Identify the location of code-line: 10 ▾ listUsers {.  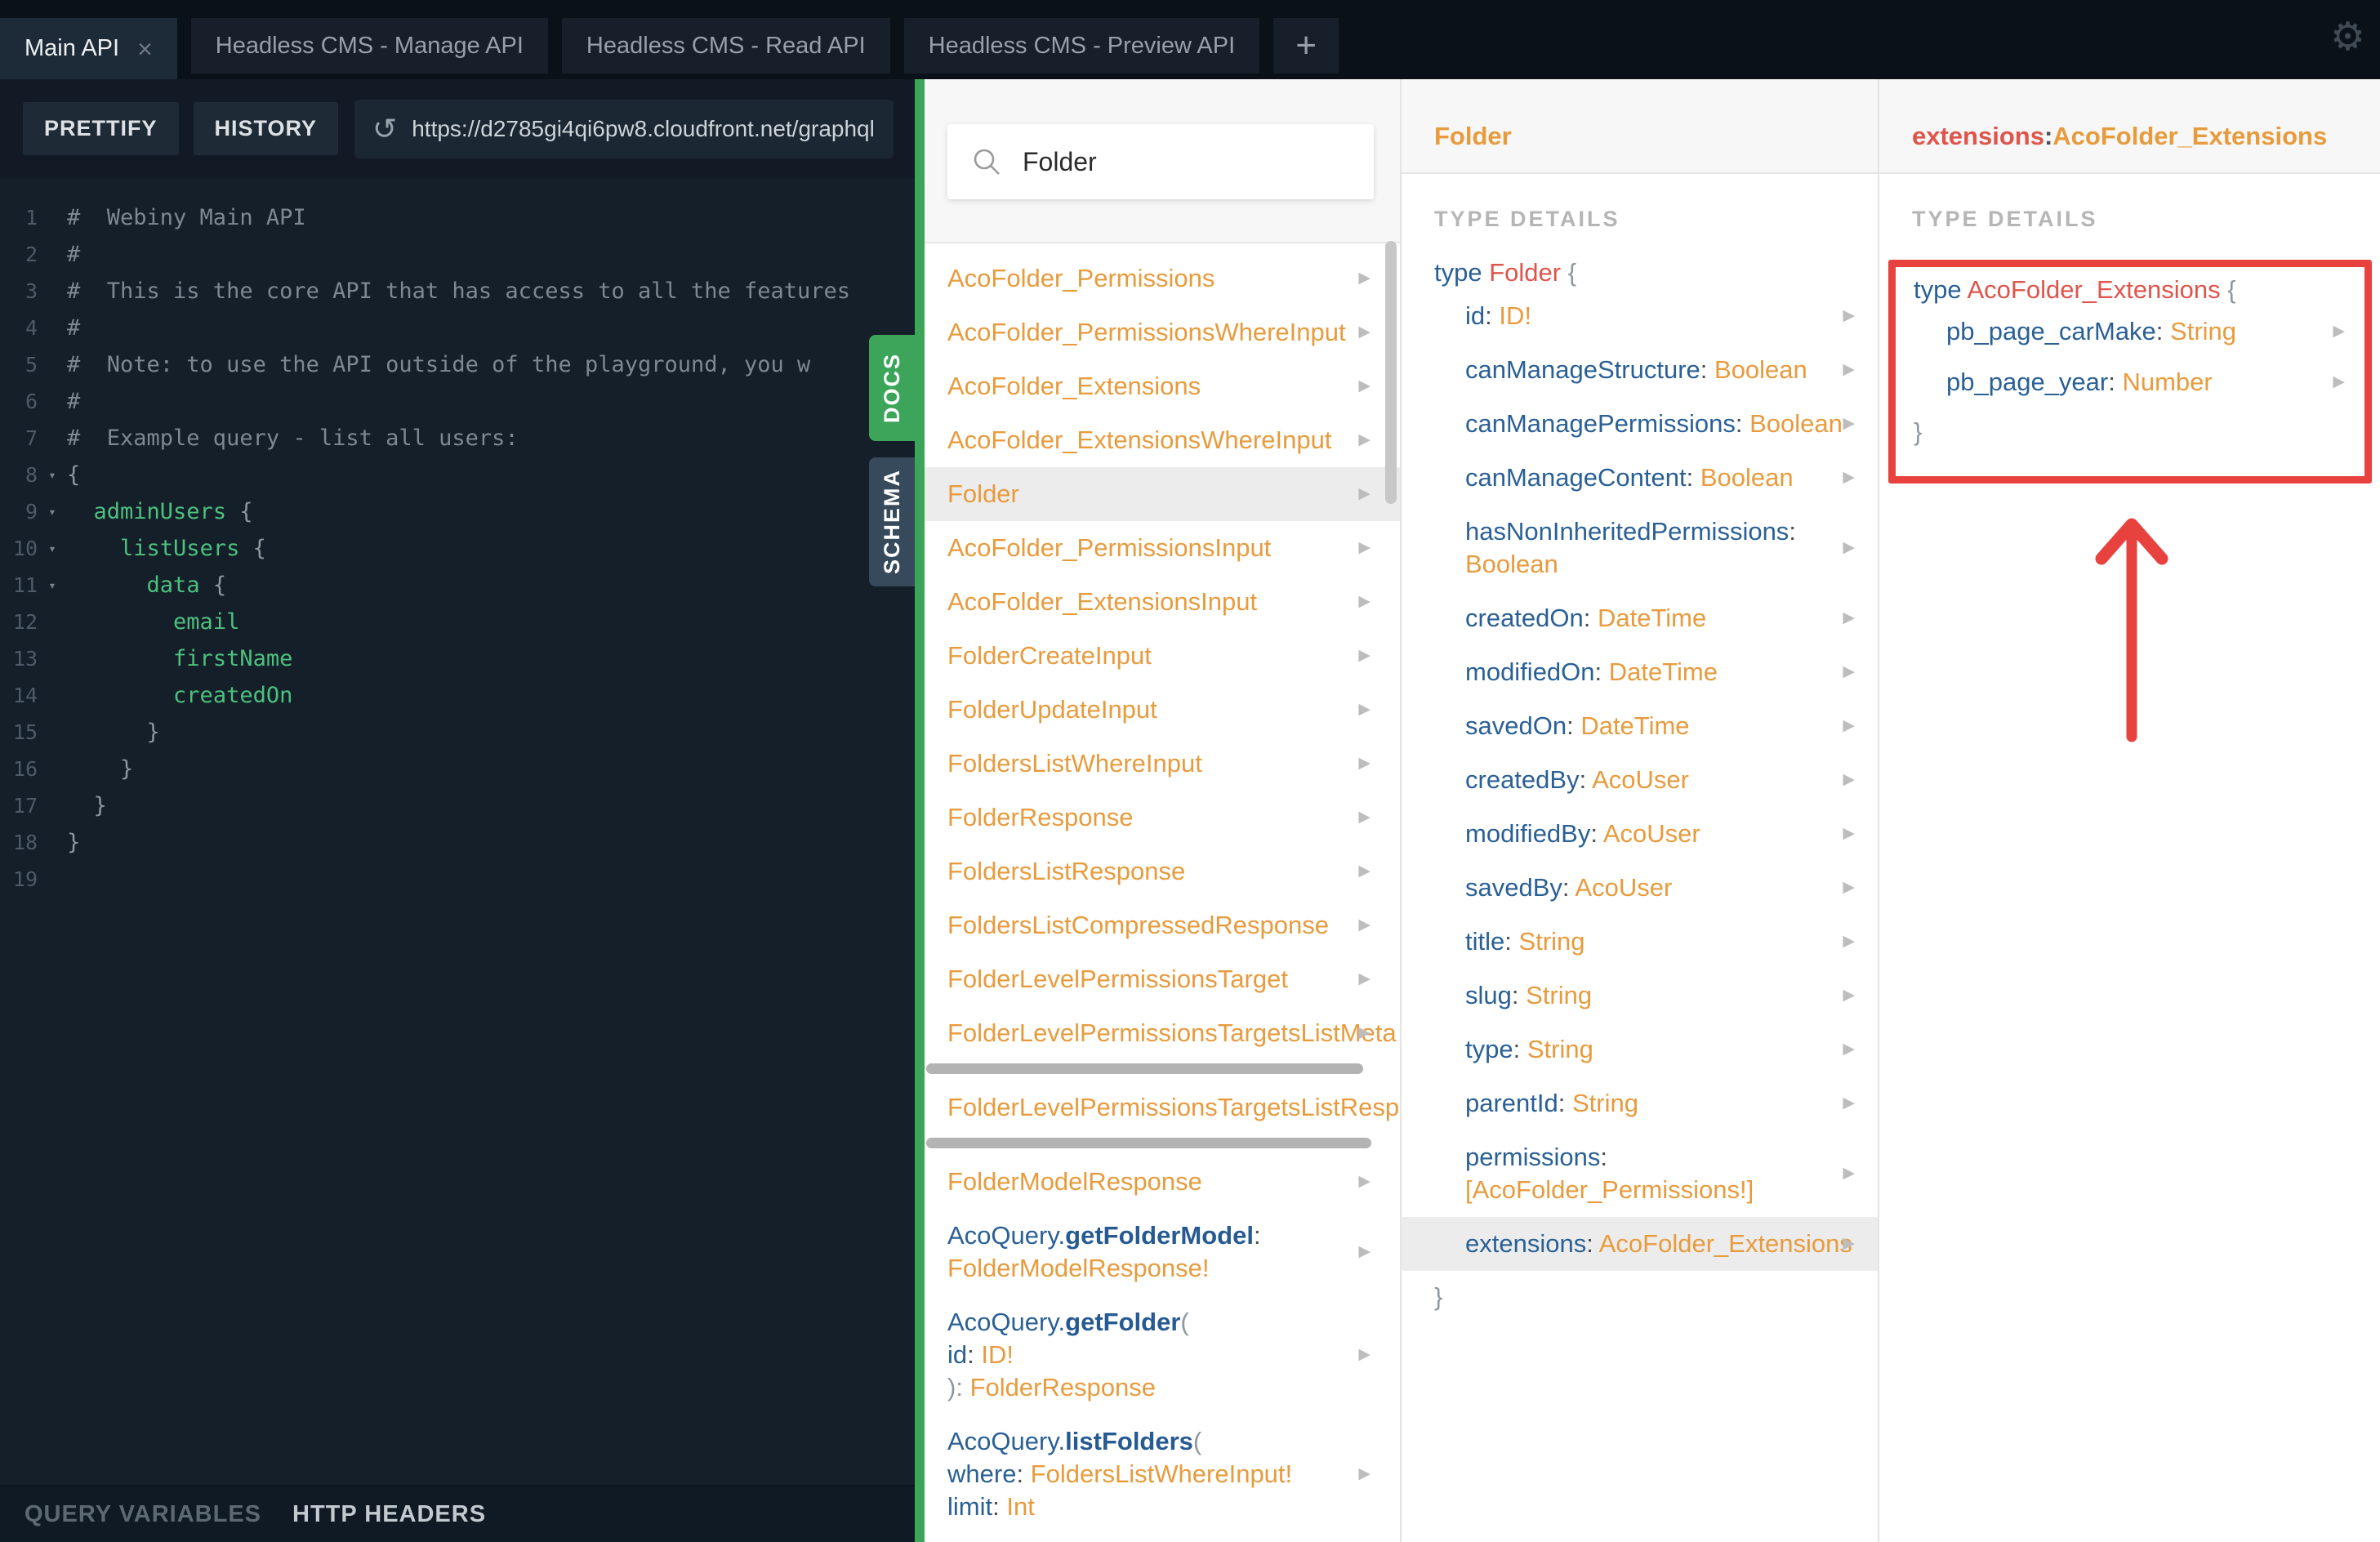
(458, 548).